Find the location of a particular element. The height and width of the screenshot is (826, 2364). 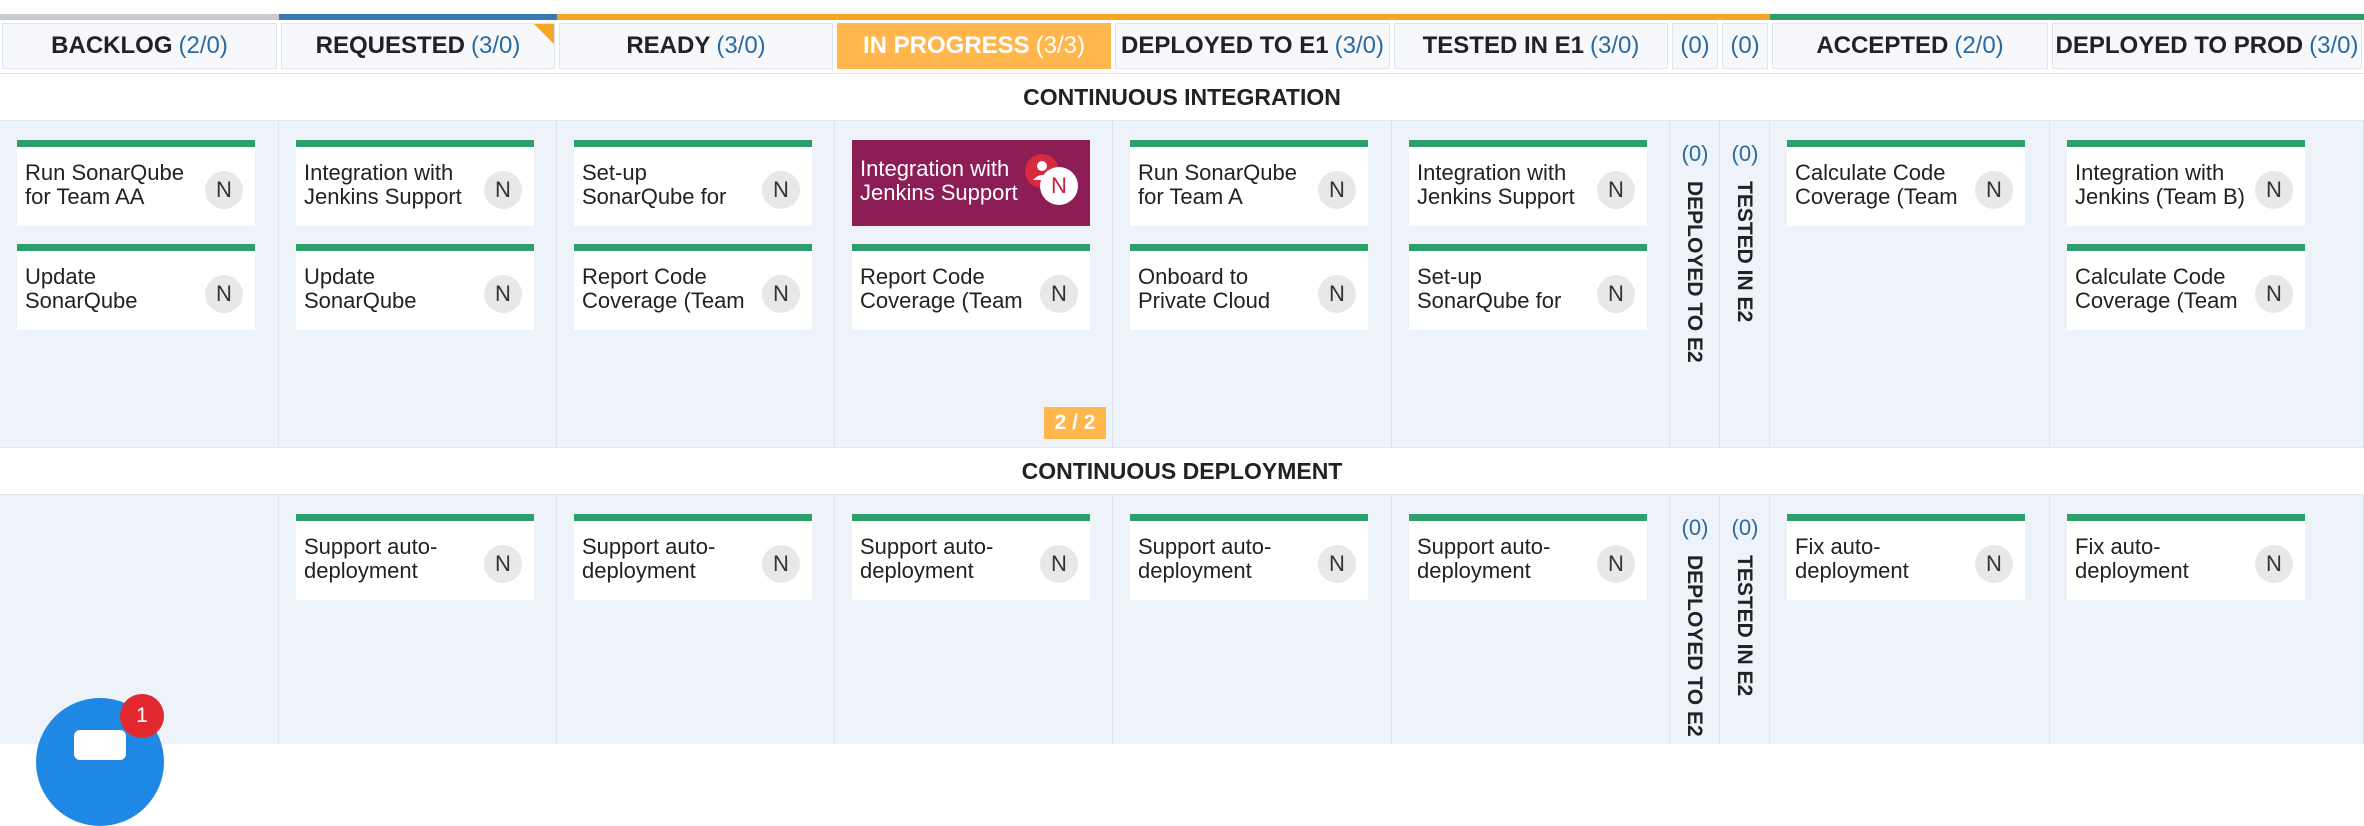

column-header-tested-e2: (0) is located at coordinates (1745, 46).